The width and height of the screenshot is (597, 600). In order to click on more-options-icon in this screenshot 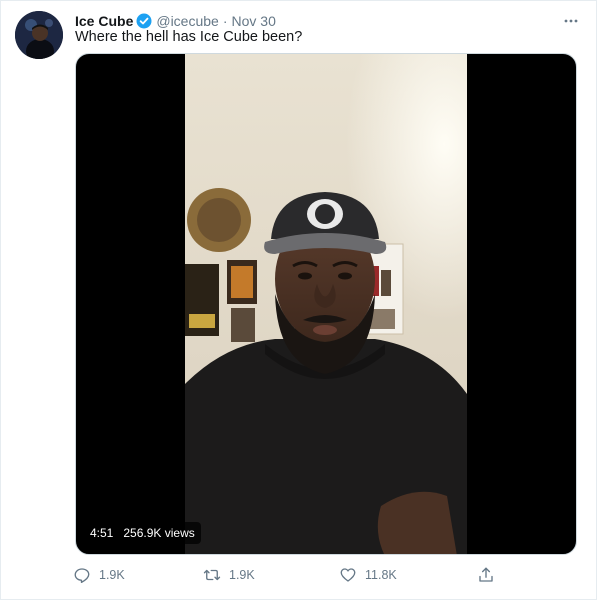, I will do `click(571, 21)`.